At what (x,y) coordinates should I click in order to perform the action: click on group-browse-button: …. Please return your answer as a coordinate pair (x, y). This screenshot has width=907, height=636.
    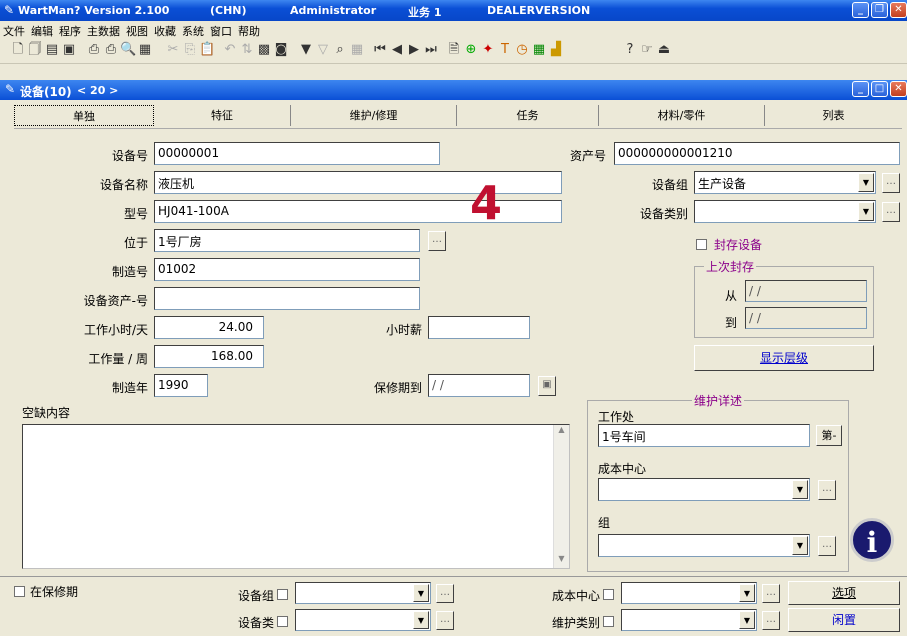
    Looking at the image, I should click on (827, 546).